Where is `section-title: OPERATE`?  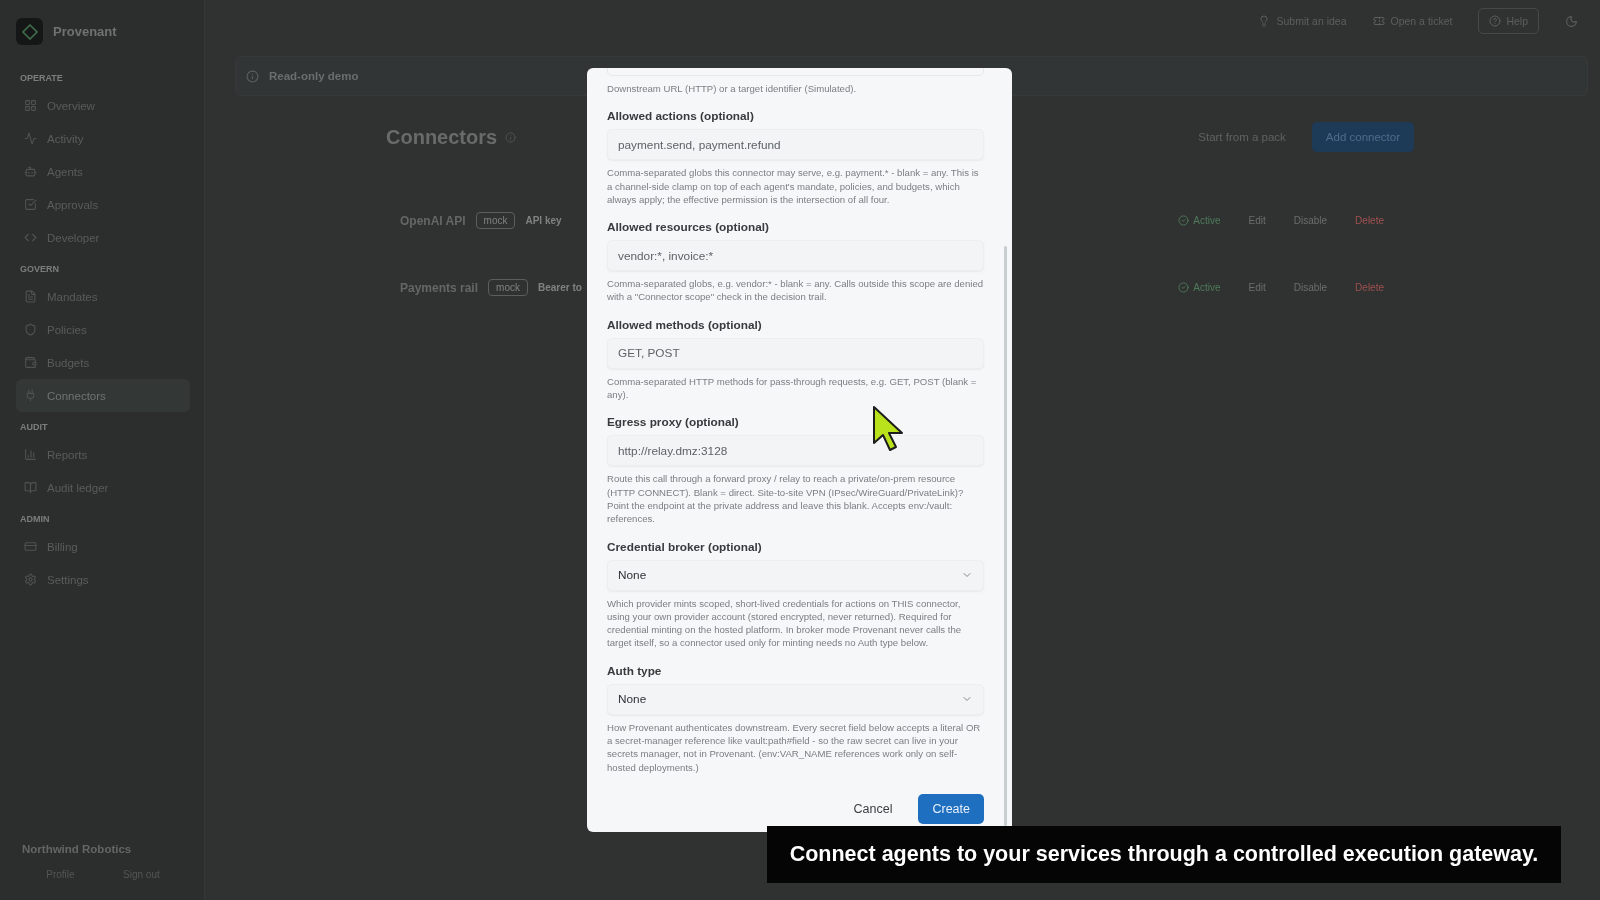
section-title: OPERATE is located at coordinates (42, 78).